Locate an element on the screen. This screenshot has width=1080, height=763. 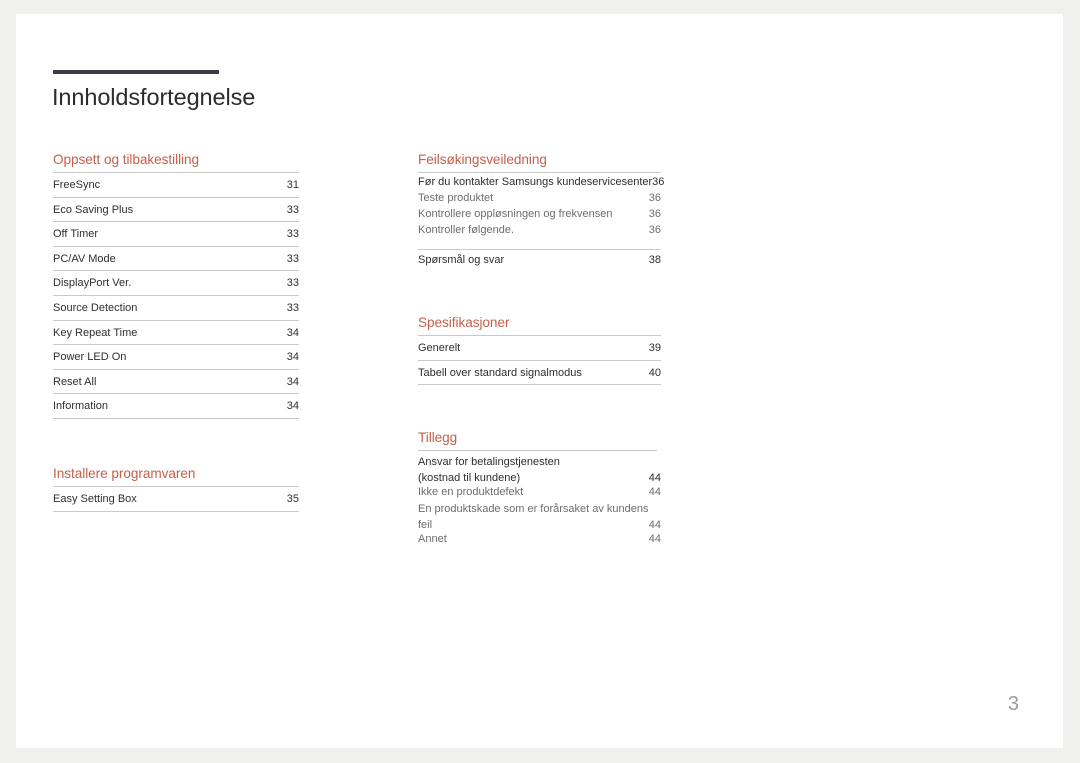
toc-entry: Spørsmål og svar 38 is located at coordinates (539, 259).